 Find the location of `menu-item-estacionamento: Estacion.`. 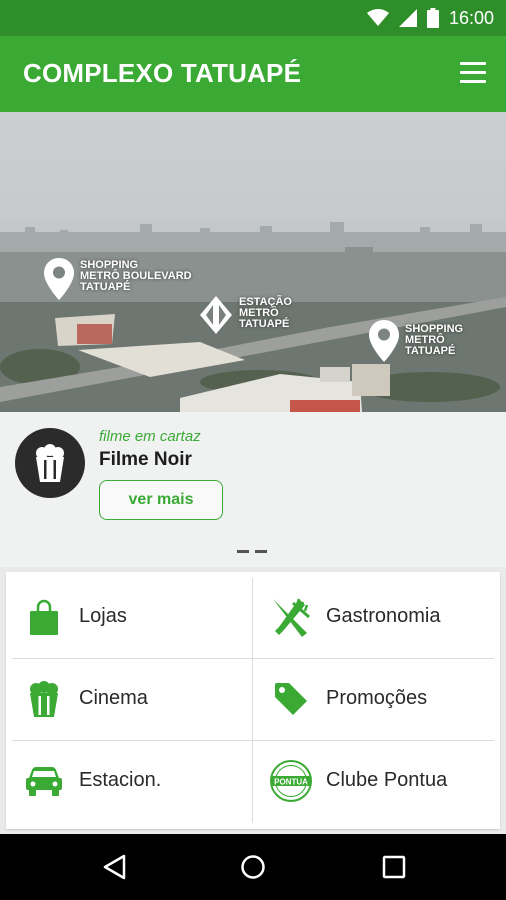

menu-item-estacionamento: Estacion. is located at coordinates (126, 780).